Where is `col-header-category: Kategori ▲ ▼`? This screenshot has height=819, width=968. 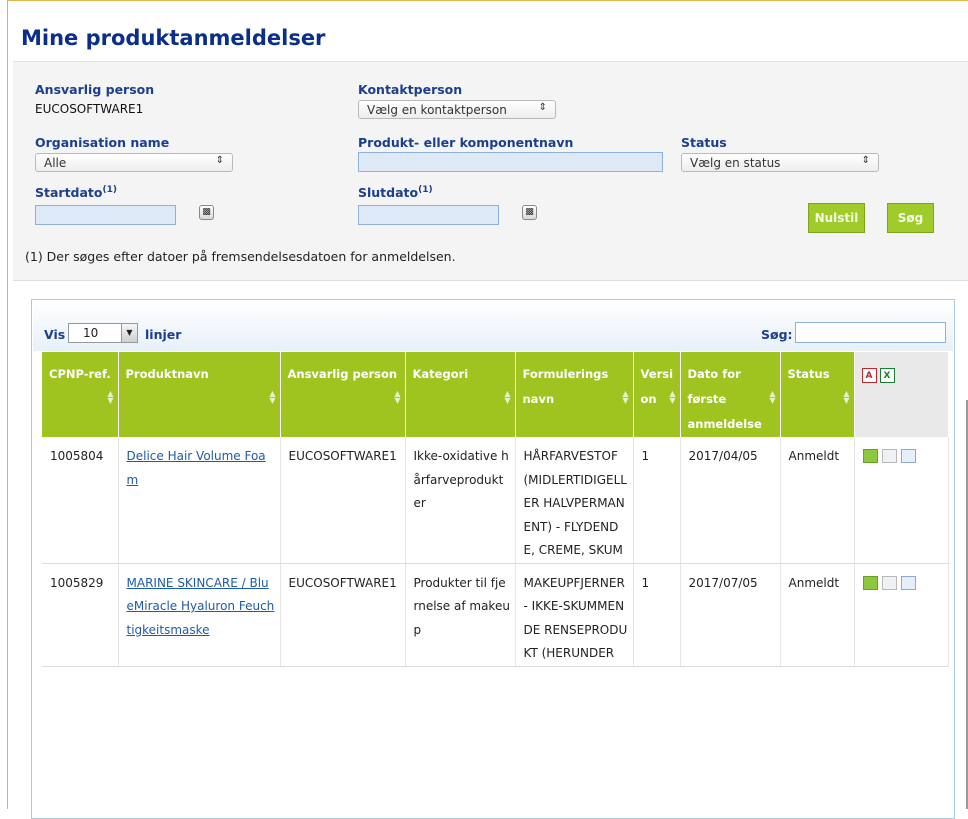 col-header-category: Kategori ▲ ▼ is located at coordinates (460, 394).